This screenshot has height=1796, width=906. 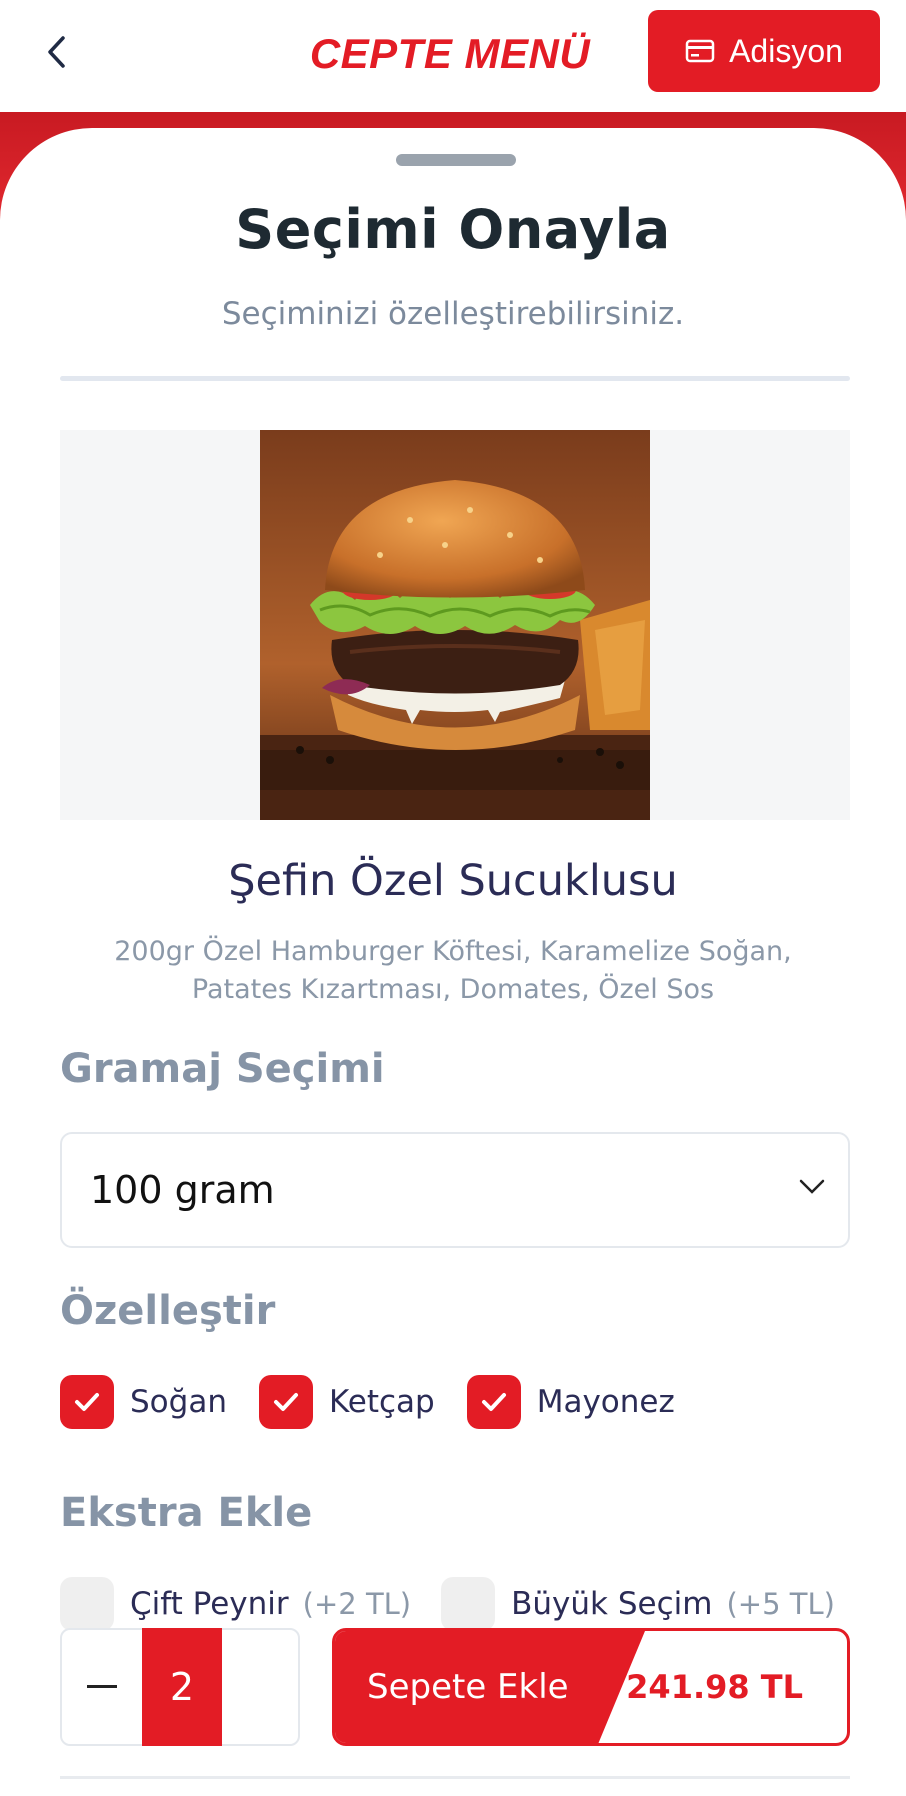 I want to click on product-description-line: Patates Kızartması, Domates, Özel Sos, so click(x=453, y=989).